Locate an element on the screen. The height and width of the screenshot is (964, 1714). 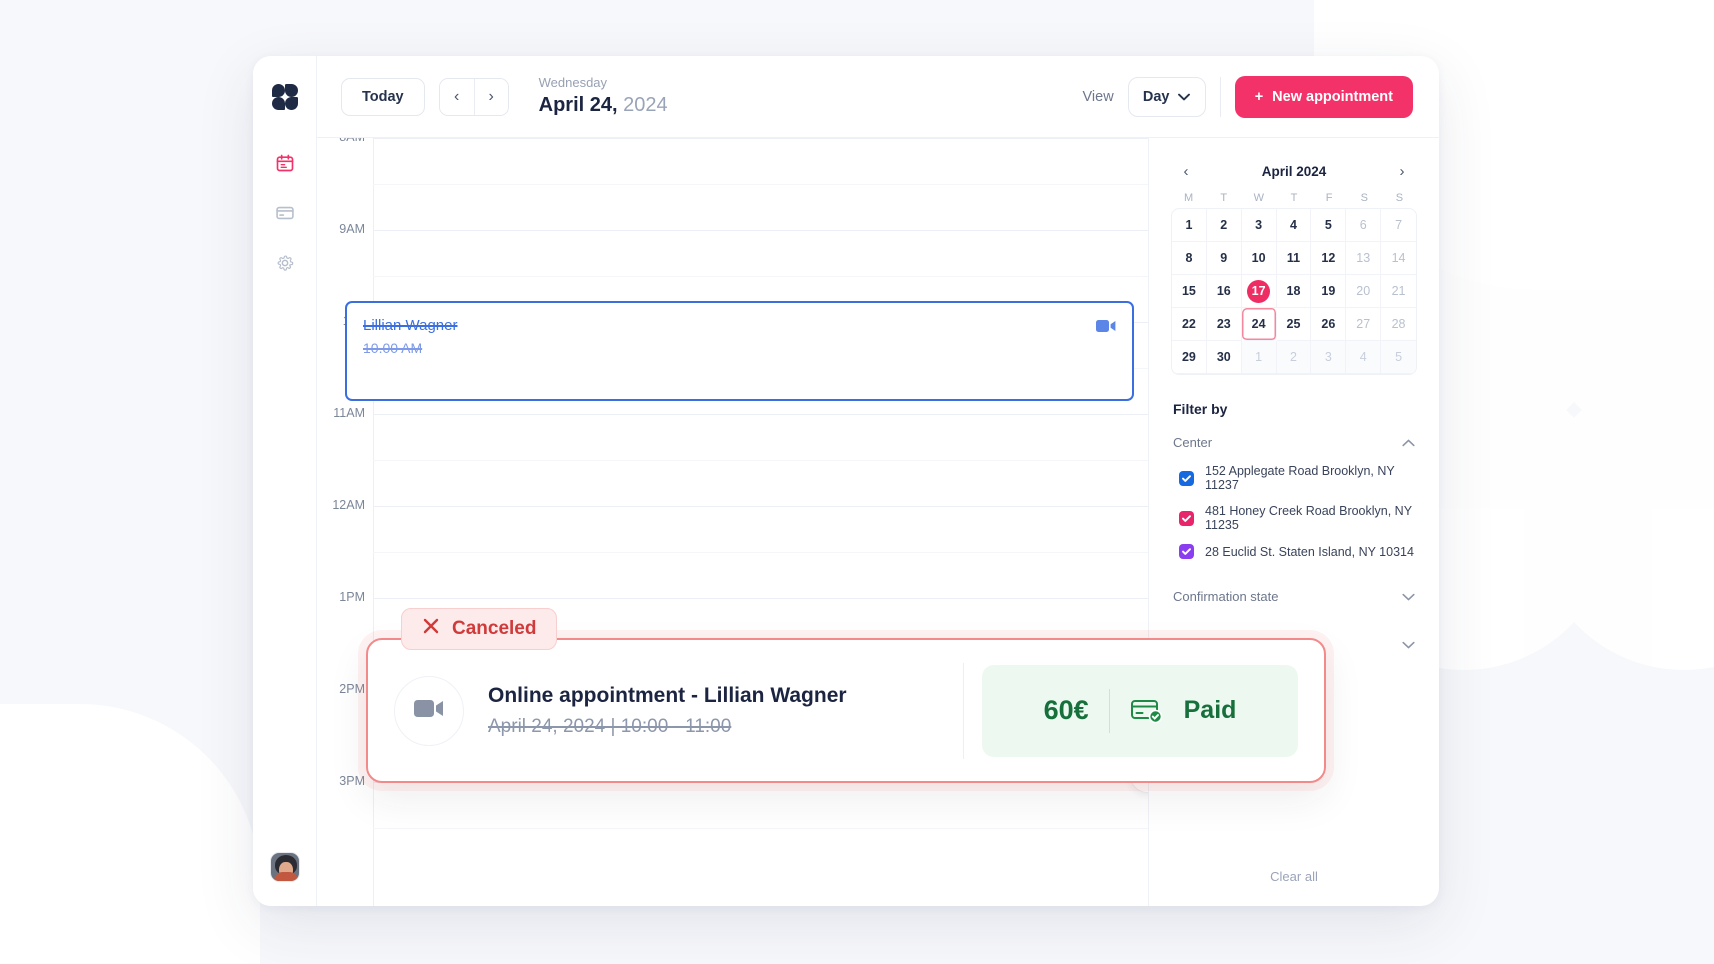
mini-calendar-day: 7 is located at coordinates (1398, 225).